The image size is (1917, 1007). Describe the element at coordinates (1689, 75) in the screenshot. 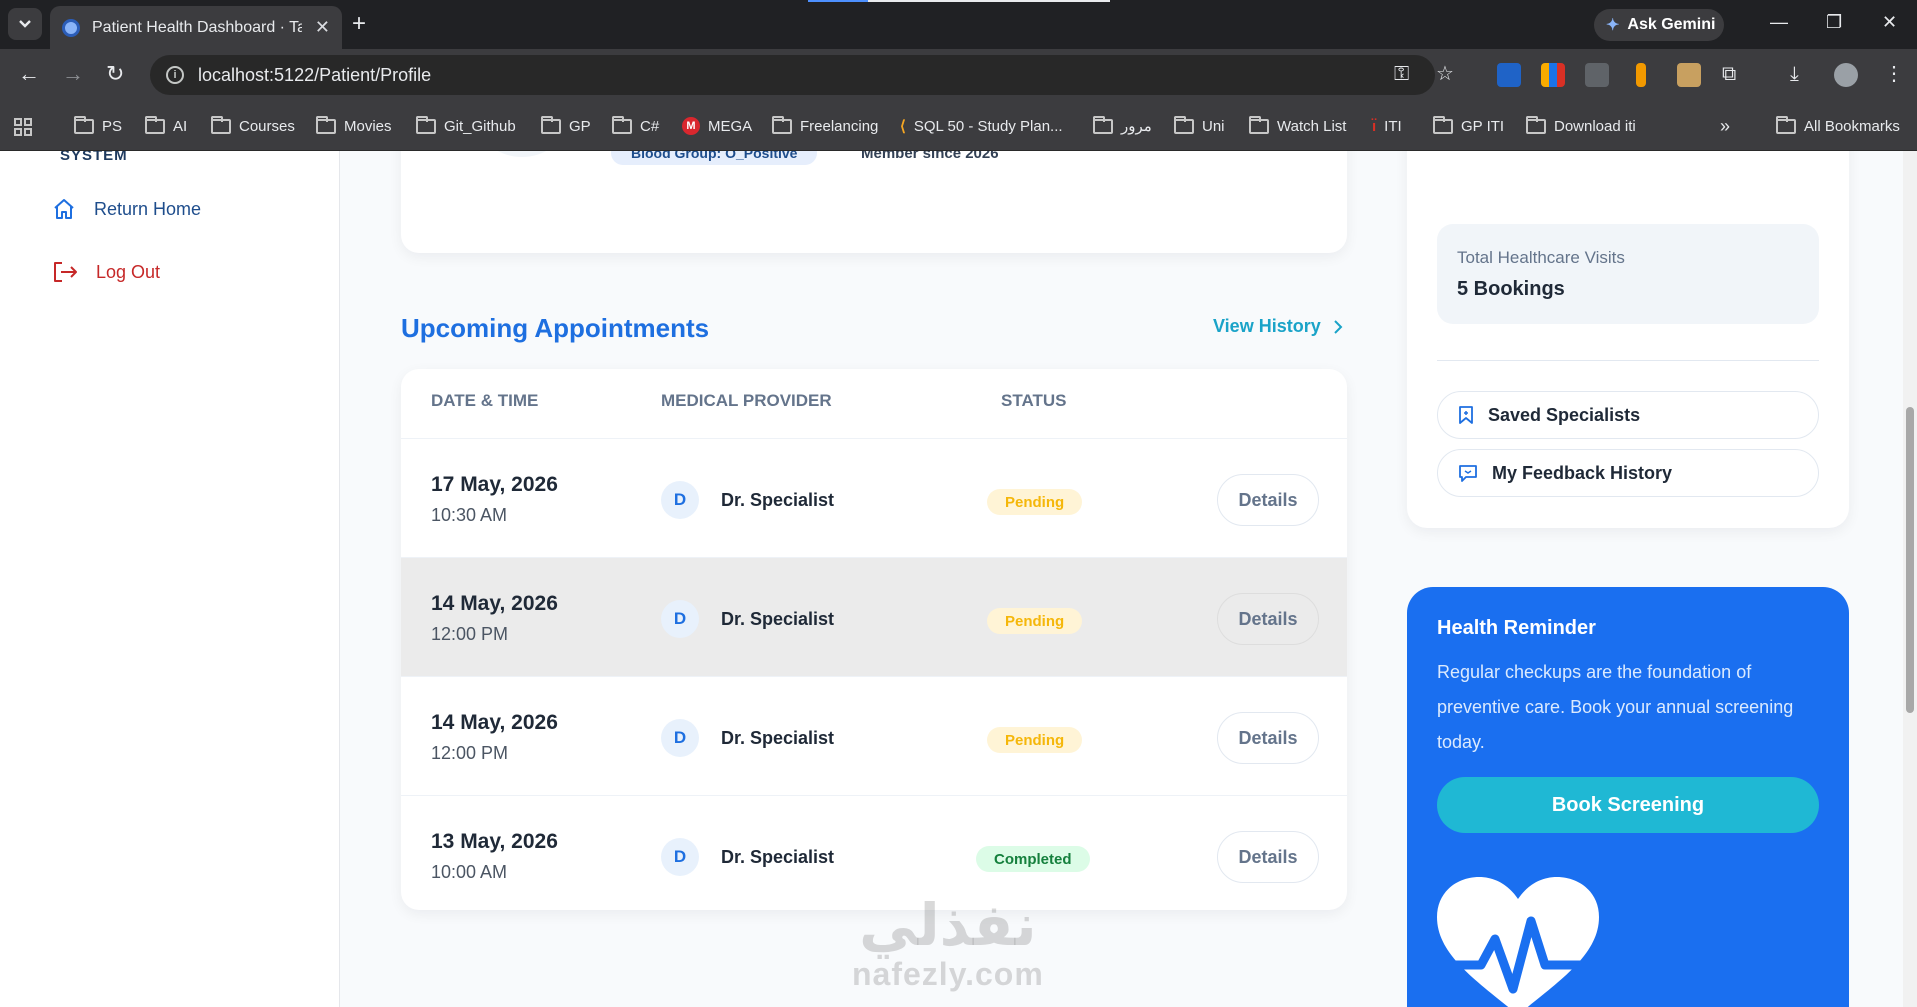

I see `extension-box-icon` at that location.